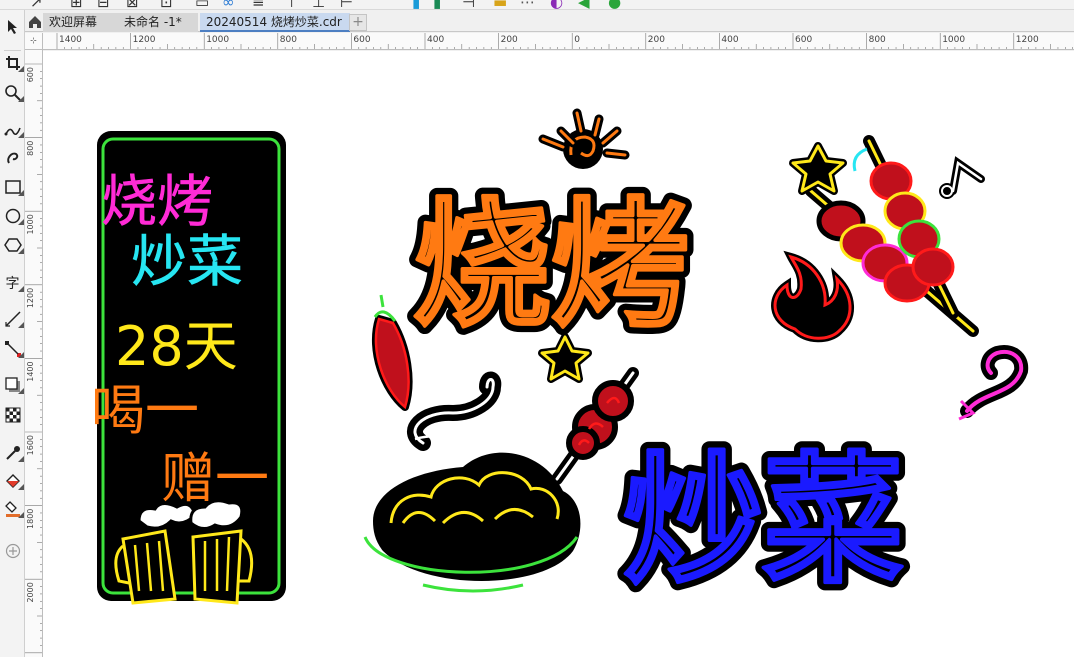 This screenshot has width=1074, height=657. What do you see at coordinates (153, 22) in the screenshot?
I see `tab-untitled-label: 未命名 -1*` at bounding box center [153, 22].